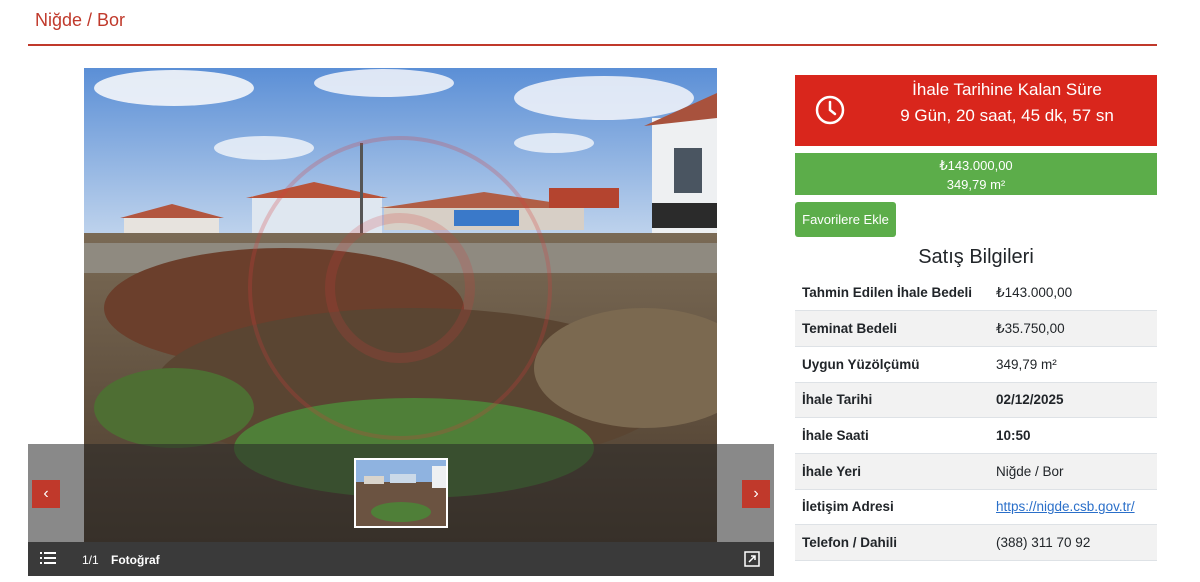  I want to click on next-photo-button: ›, so click(756, 494).